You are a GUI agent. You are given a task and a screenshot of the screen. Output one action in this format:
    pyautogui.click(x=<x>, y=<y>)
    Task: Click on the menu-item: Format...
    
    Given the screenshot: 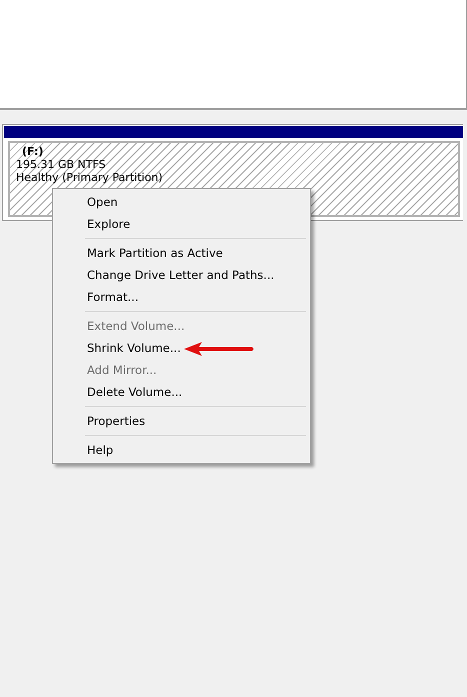 What is the action you would take?
    pyautogui.click(x=181, y=297)
    